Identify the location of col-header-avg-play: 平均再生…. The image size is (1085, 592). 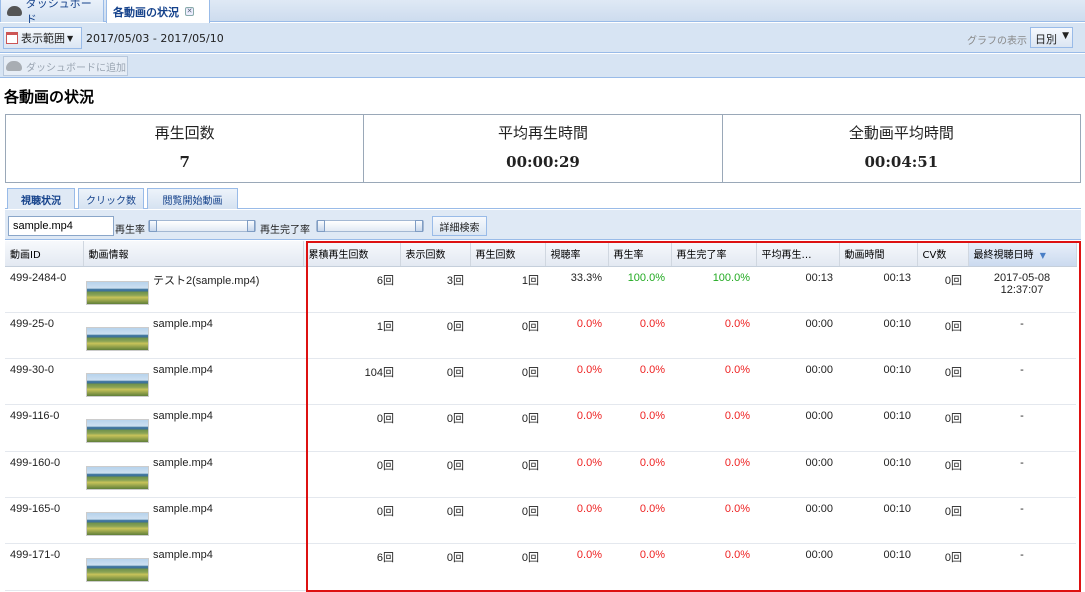
(798, 254).